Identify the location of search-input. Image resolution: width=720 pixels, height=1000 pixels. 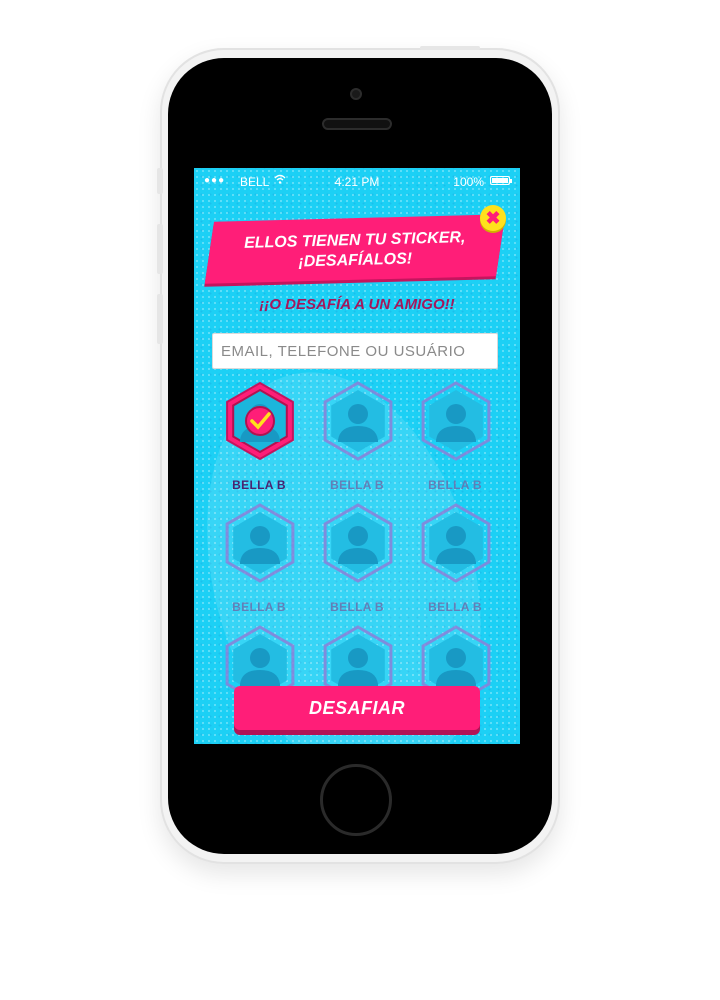
(355, 351).